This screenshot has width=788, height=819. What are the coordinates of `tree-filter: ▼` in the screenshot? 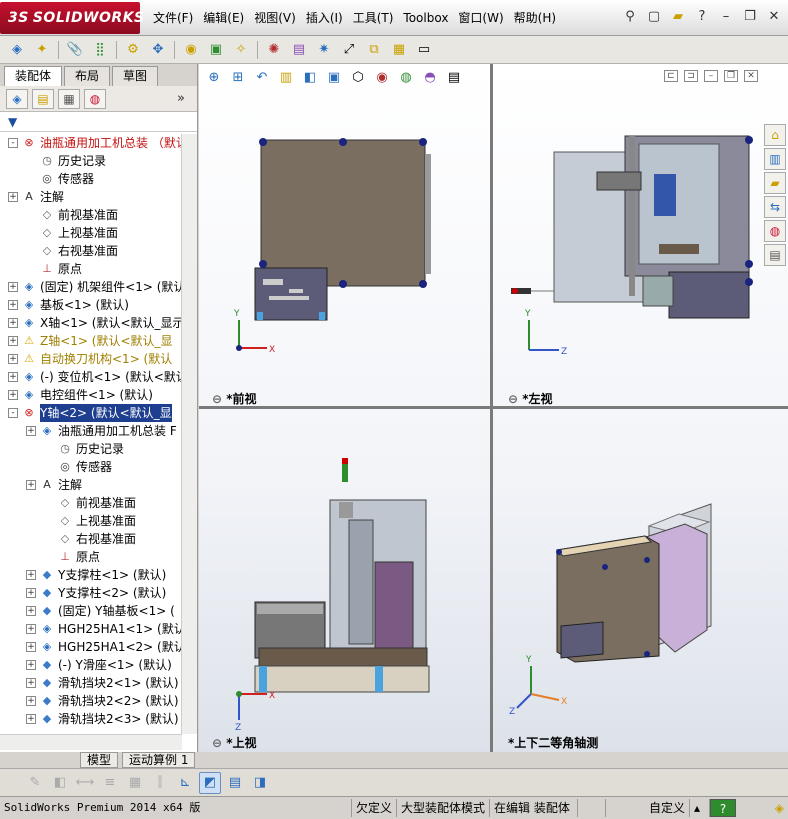 It's located at (98, 122).